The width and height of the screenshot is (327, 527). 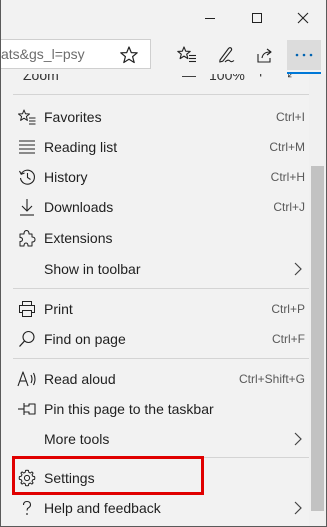 What do you see at coordinates (260, 78) in the screenshot?
I see `zoom-in-button: +` at bounding box center [260, 78].